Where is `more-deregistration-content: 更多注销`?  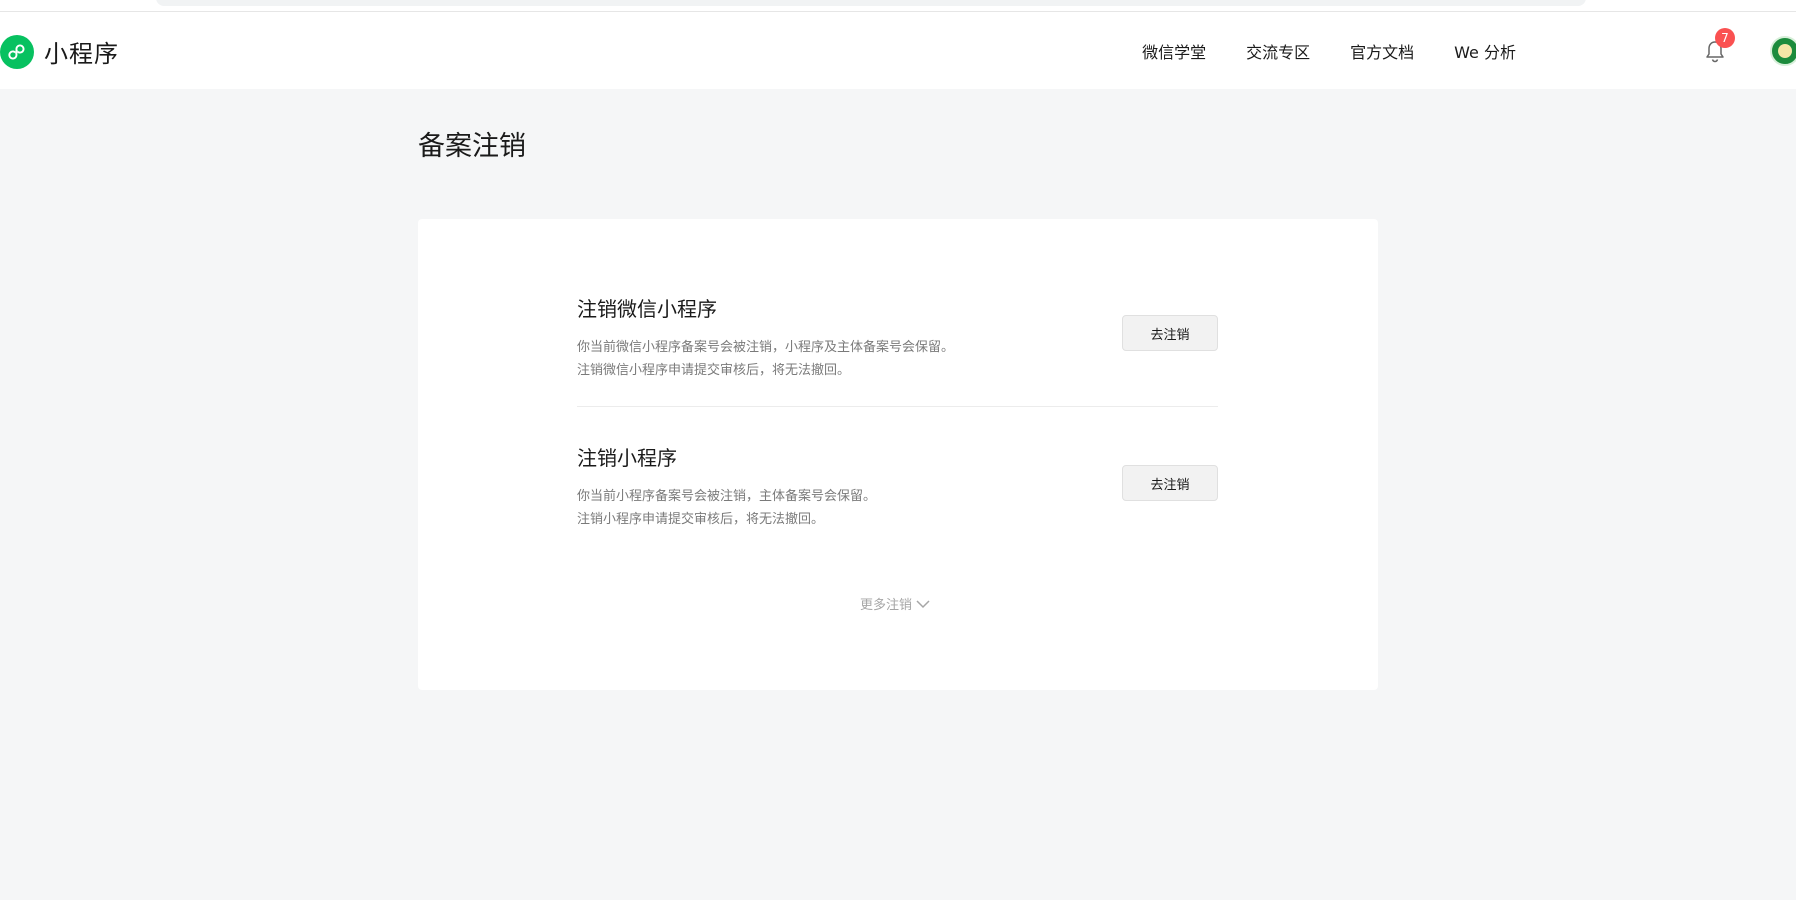
more-deregistration-content: 更多注销 is located at coordinates (895, 603).